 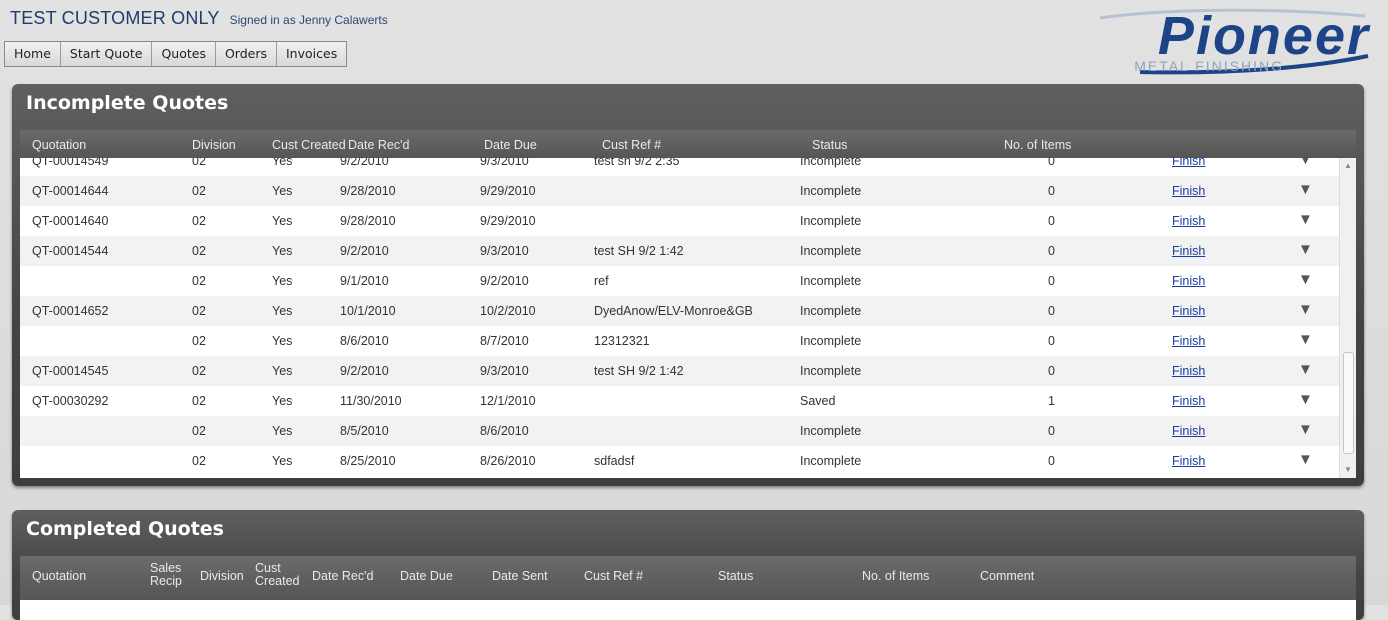 What do you see at coordinates (368, 221) in the screenshot?
I see `cell-date-recd: 9/28/2010` at bounding box center [368, 221].